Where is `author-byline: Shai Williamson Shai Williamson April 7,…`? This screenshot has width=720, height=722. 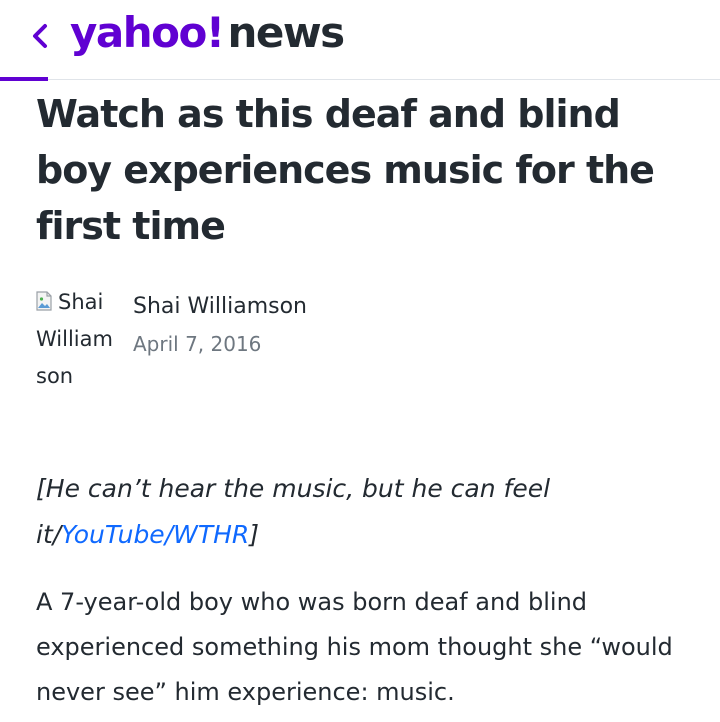 author-byline: Shai Williamson Shai Williamson April 7,… is located at coordinates (356, 339).